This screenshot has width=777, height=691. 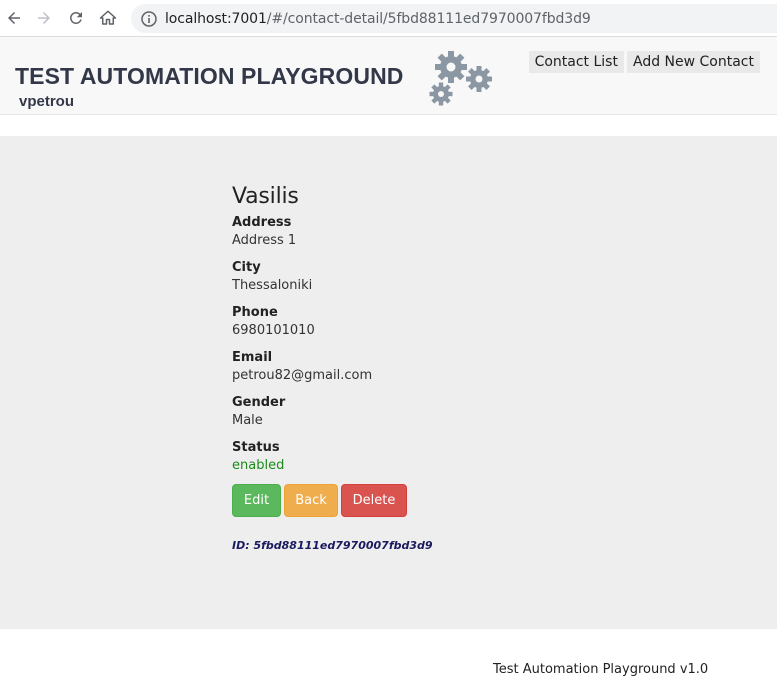 What do you see at coordinates (209, 76) in the screenshot?
I see `brand-title: TEST AUTOMATION PLAYGROUND` at bounding box center [209, 76].